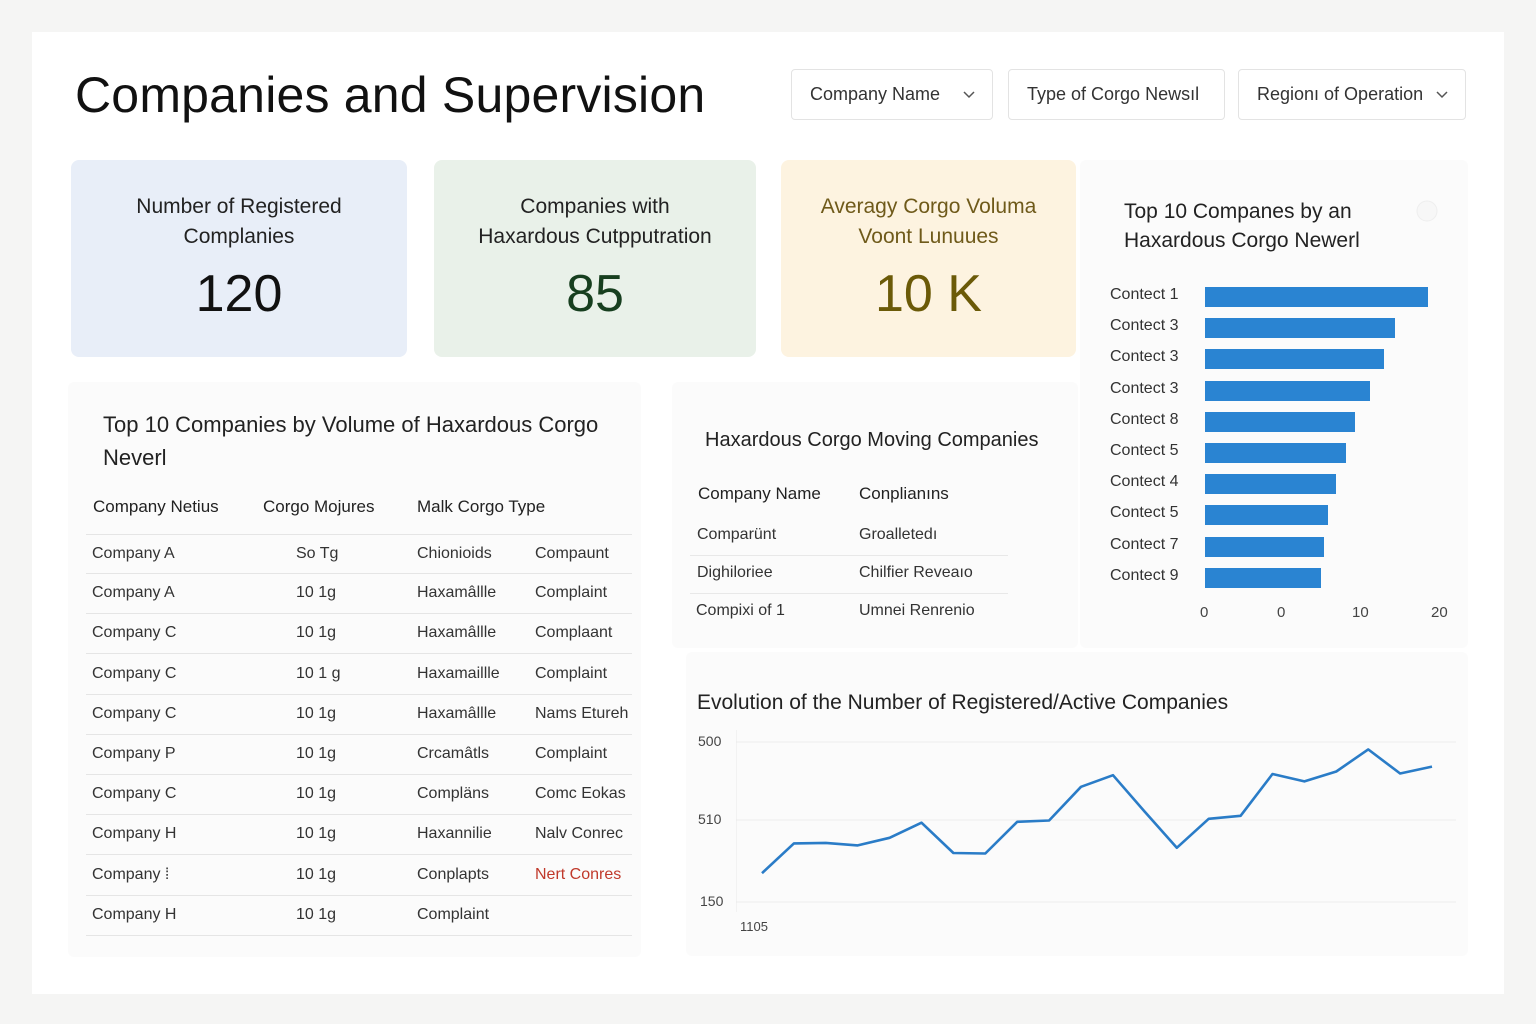 This screenshot has height=1024, width=1536. Describe the element at coordinates (239, 221) in the screenshot. I see `kpi-label: Number of Registered Complanies` at that location.